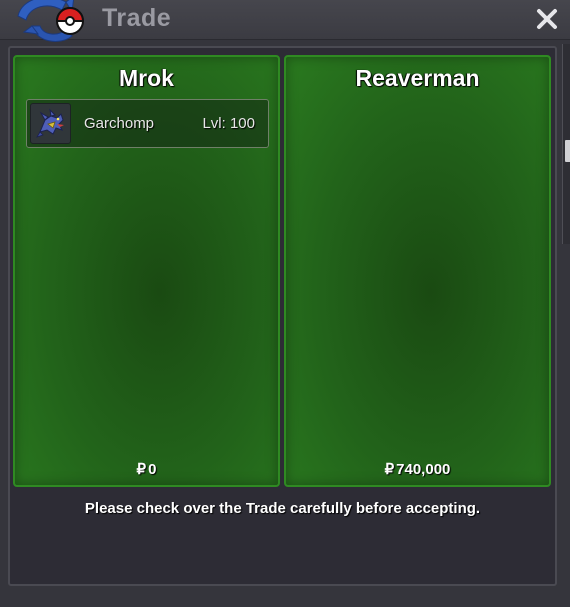  I want to click on pokemon-level: Lvl: 100, so click(228, 123).